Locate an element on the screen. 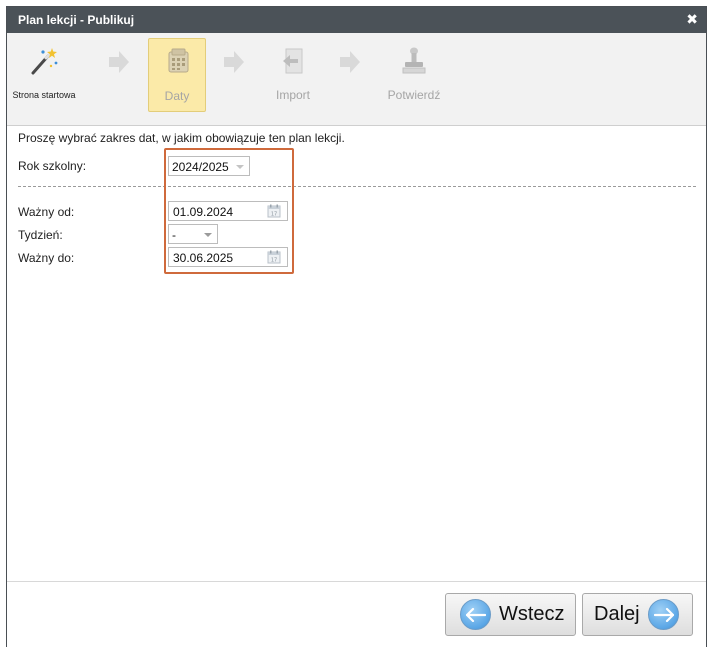 This screenshot has height=654, width=712. step-label: Daty is located at coordinates (177, 96).